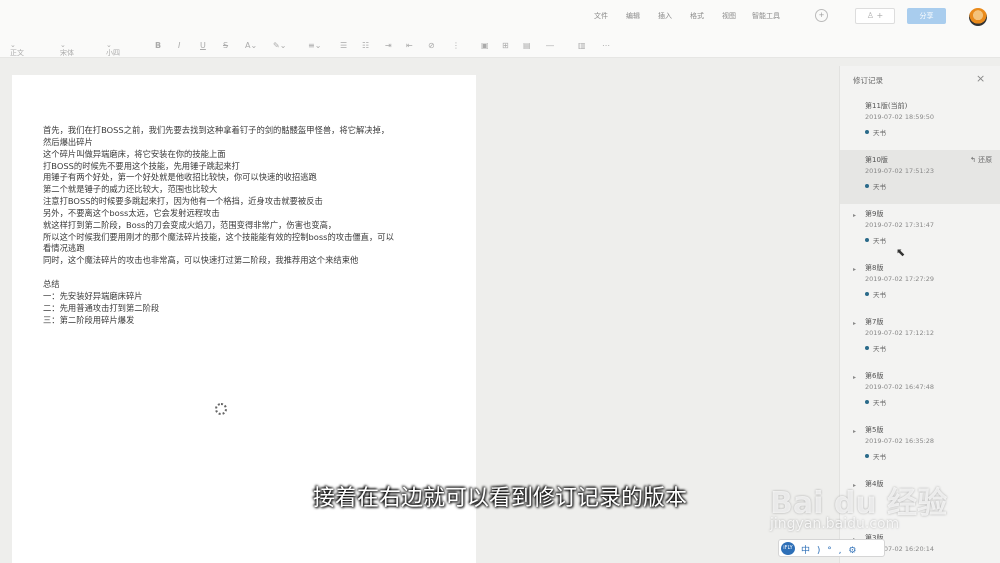 The width and height of the screenshot is (1000, 563). I want to click on avatar, so click(978, 17).